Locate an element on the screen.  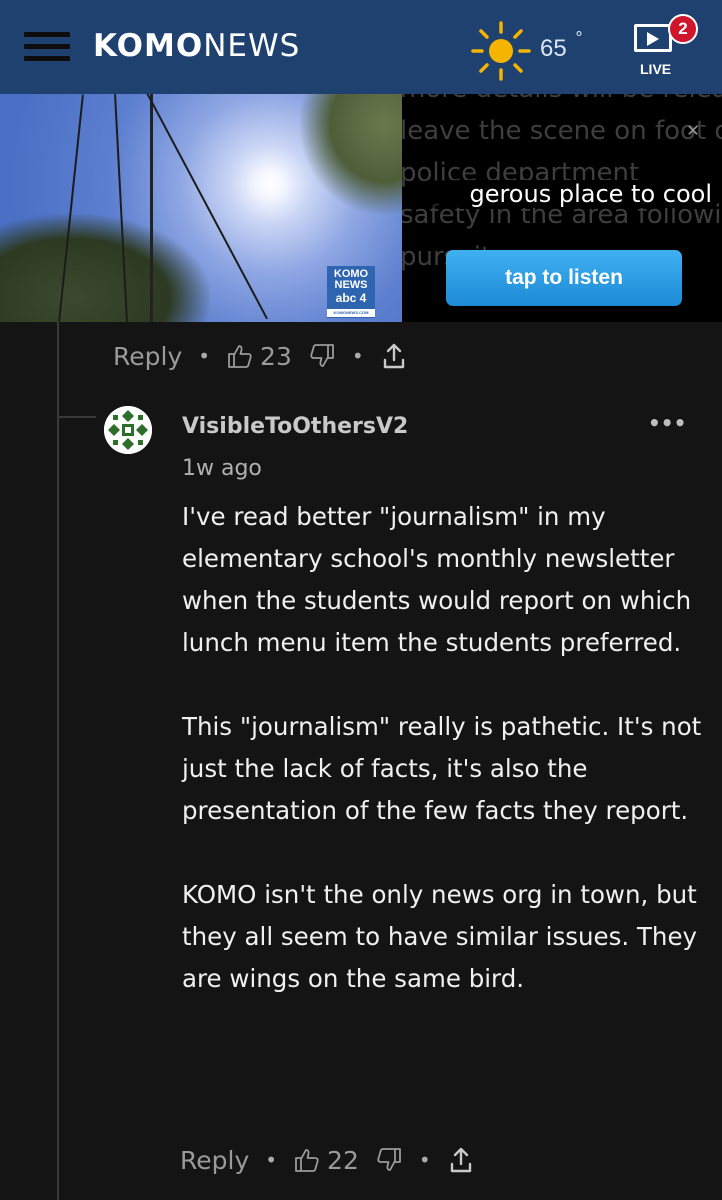
degree-symbol: ° is located at coordinates (579, 37).